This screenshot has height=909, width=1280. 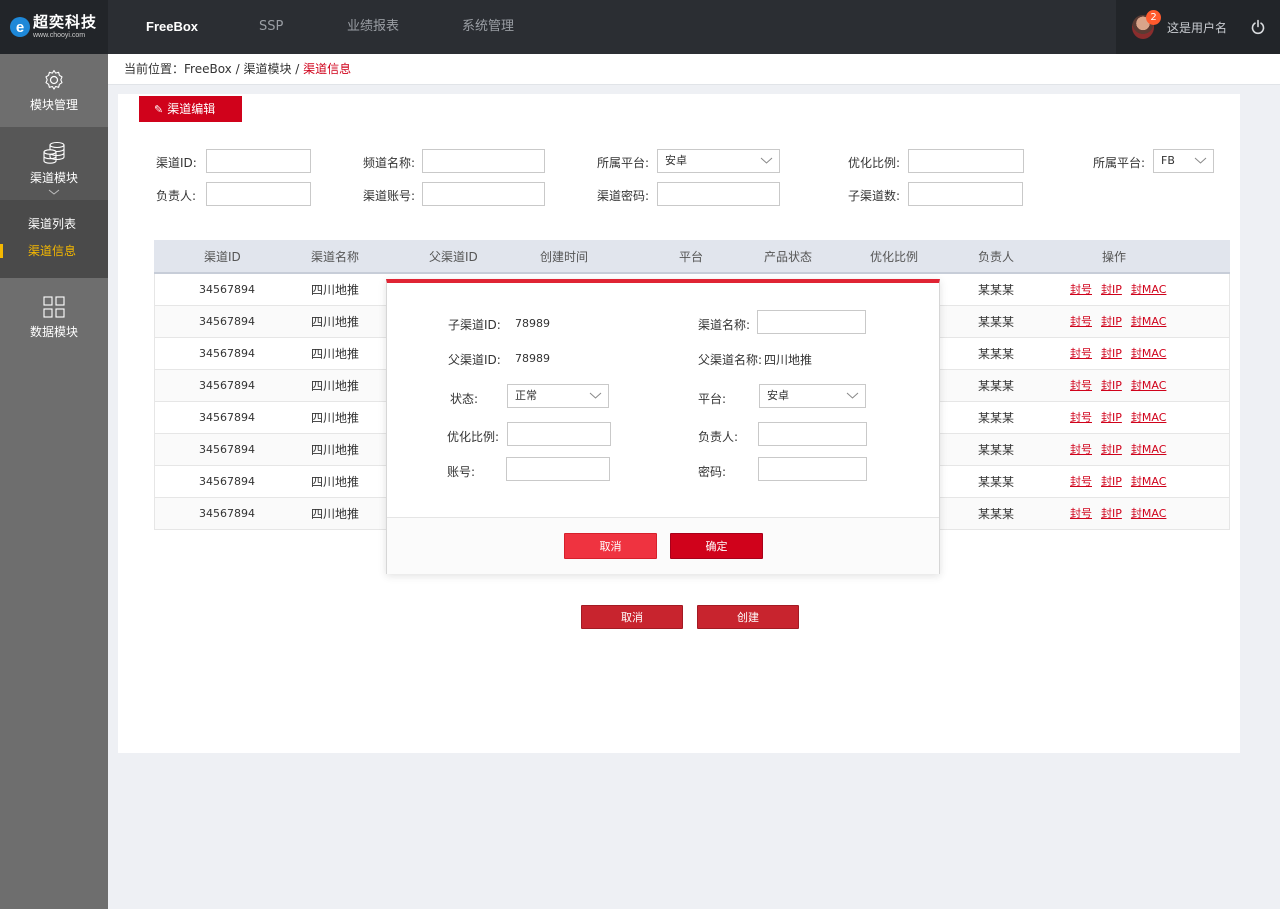 What do you see at coordinates (812, 434) in the screenshot?
I see `modal-owner-input` at bounding box center [812, 434].